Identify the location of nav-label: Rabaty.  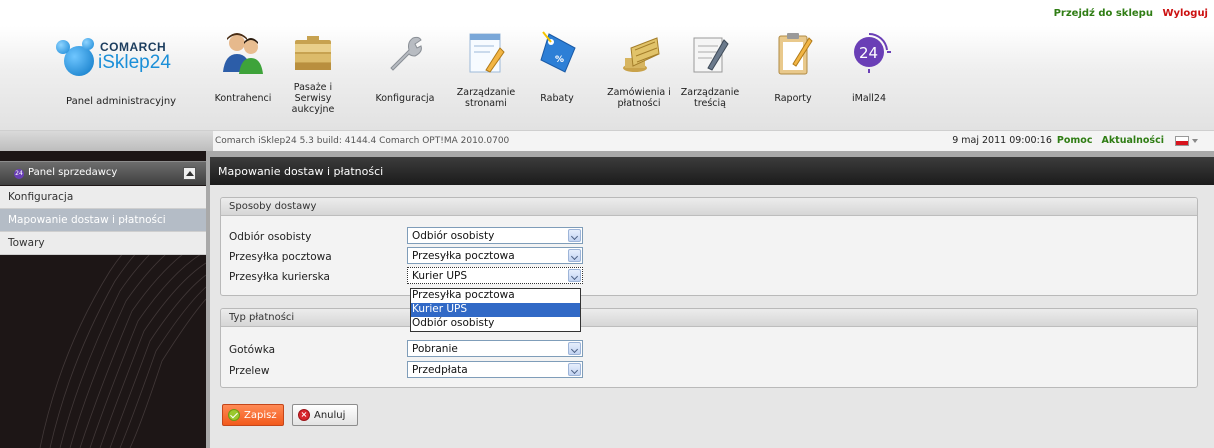
(557, 98).